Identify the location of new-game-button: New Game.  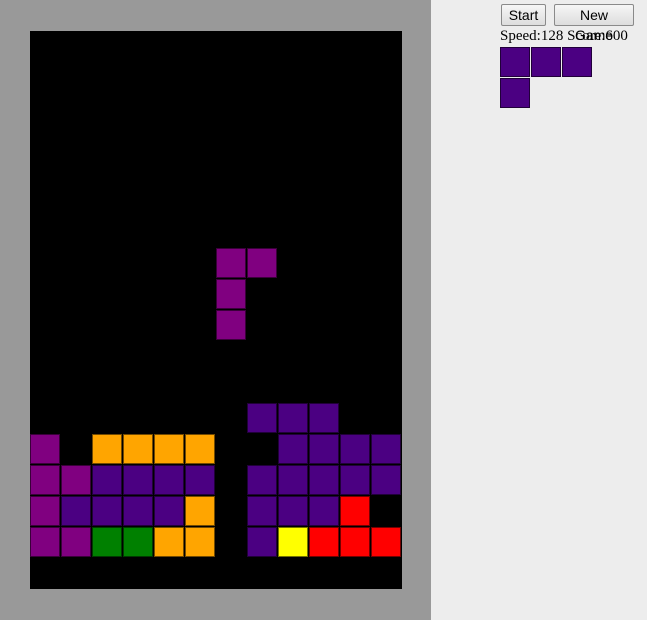
(594, 23).